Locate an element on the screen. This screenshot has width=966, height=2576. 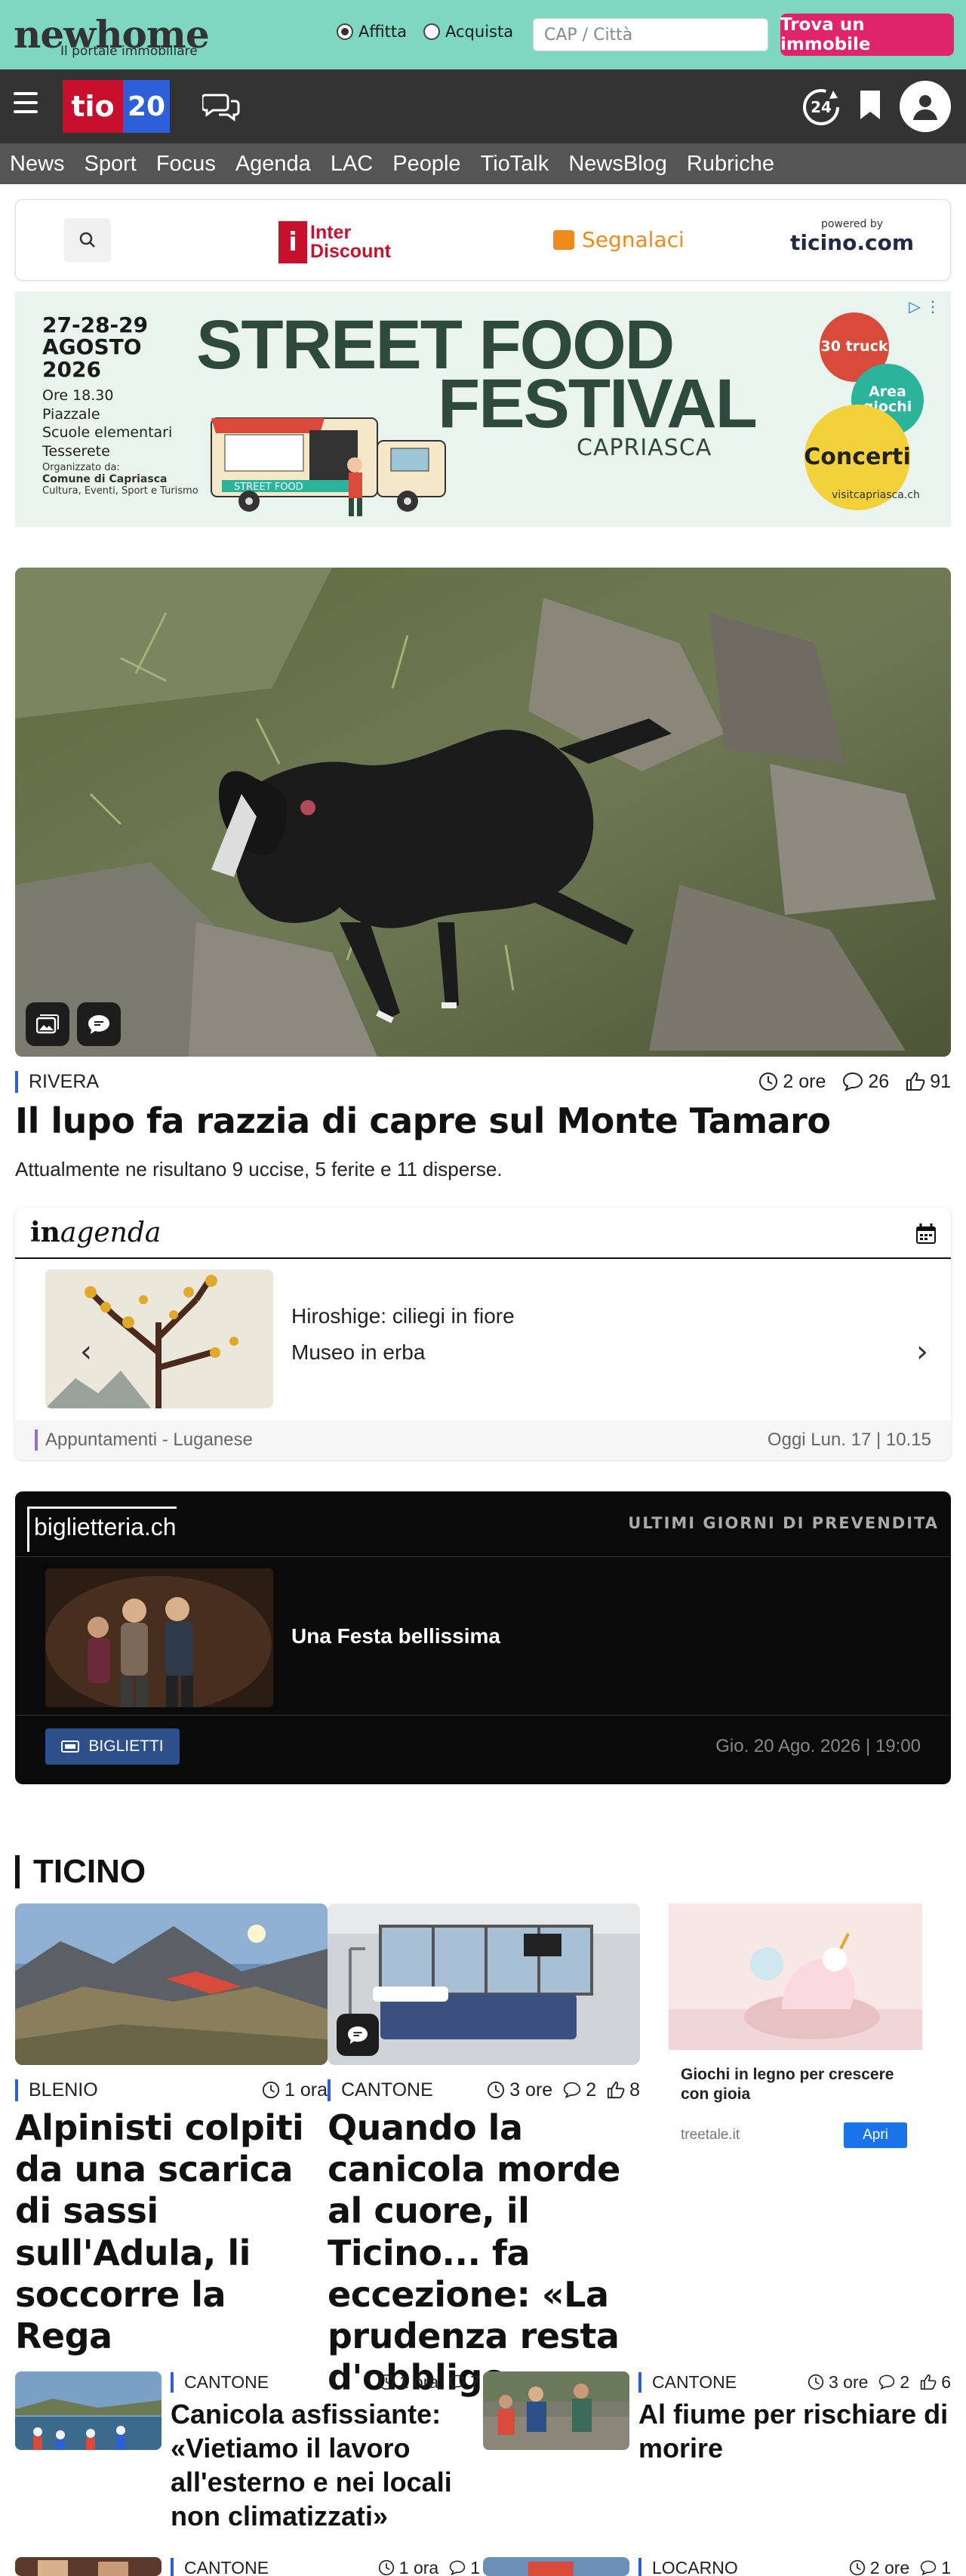
tio-logo: tio is located at coordinates (93, 106).